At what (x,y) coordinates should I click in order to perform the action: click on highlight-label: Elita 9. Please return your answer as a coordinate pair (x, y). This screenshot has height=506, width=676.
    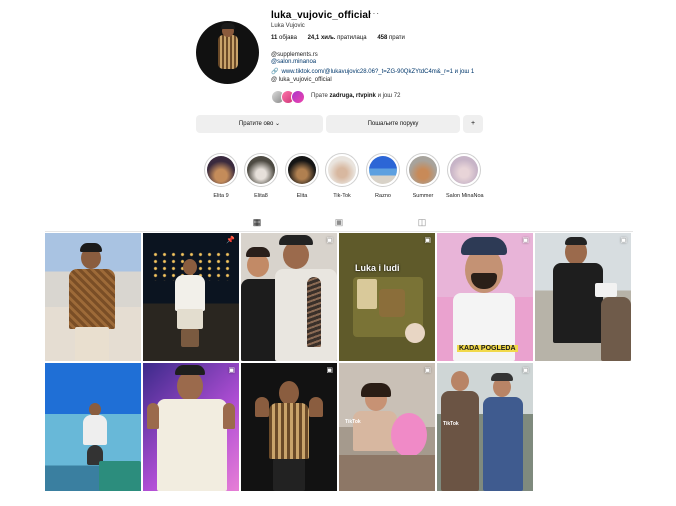
    Looking at the image, I should click on (221, 196).